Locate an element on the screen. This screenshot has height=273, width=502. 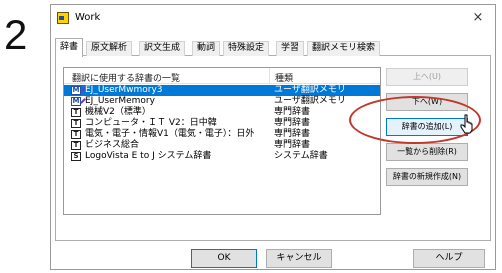
list-header: 翻訳に使用する辞書の一覧 種類 is located at coordinates (222, 76).